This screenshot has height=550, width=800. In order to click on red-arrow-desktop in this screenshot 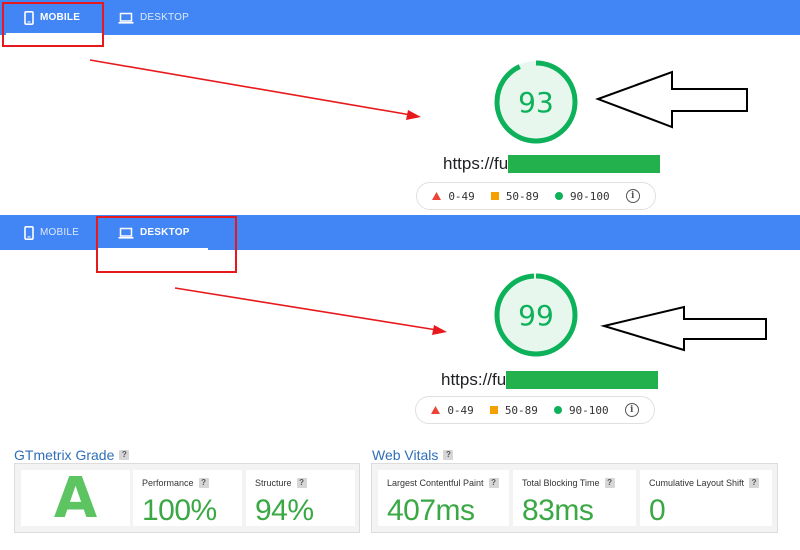, I will do `click(310, 311)`.